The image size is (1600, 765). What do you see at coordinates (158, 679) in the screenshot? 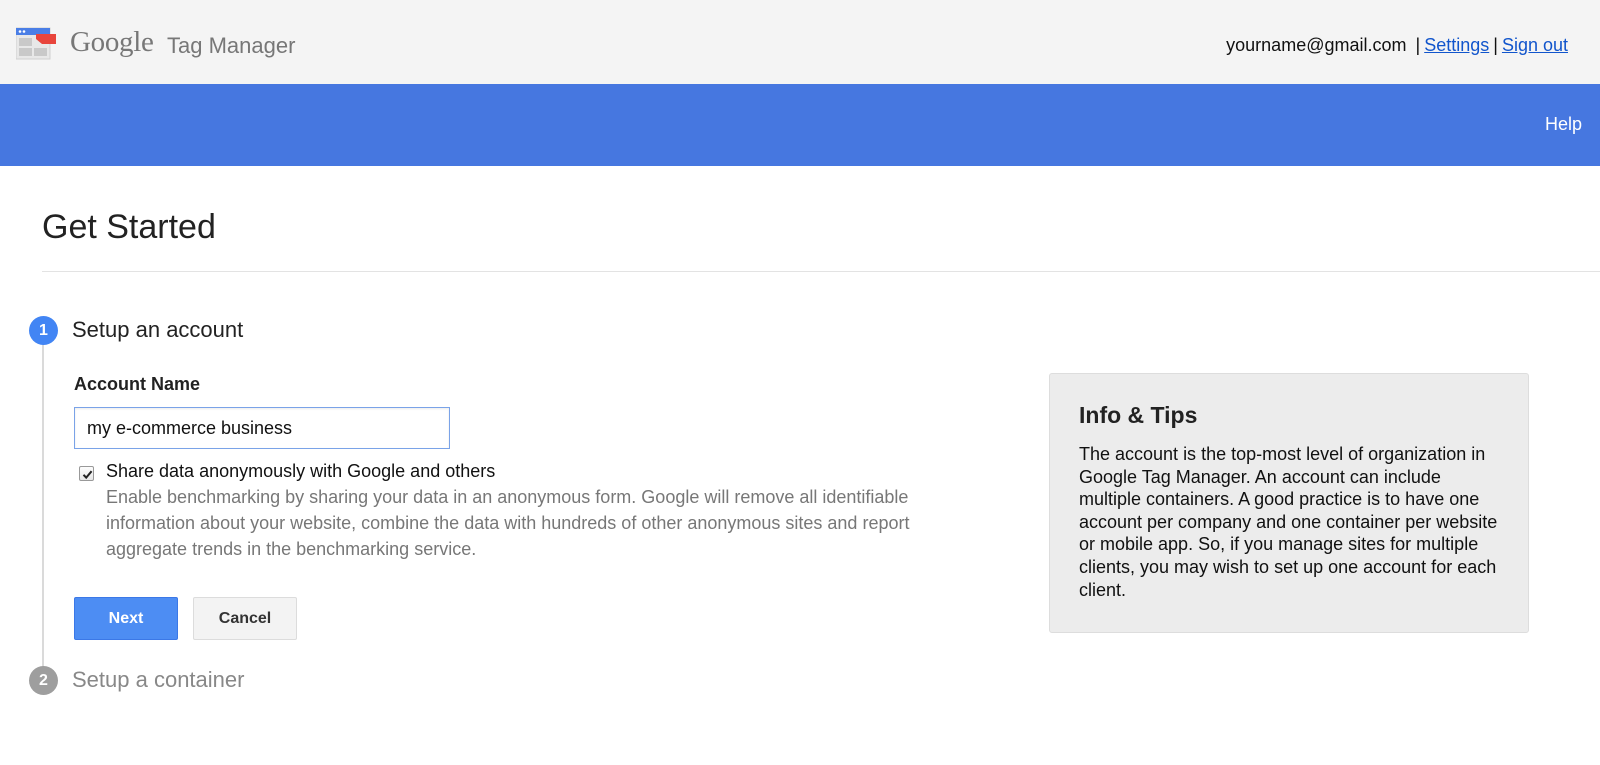
I see `step-2-title: Setup a container` at bounding box center [158, 679].